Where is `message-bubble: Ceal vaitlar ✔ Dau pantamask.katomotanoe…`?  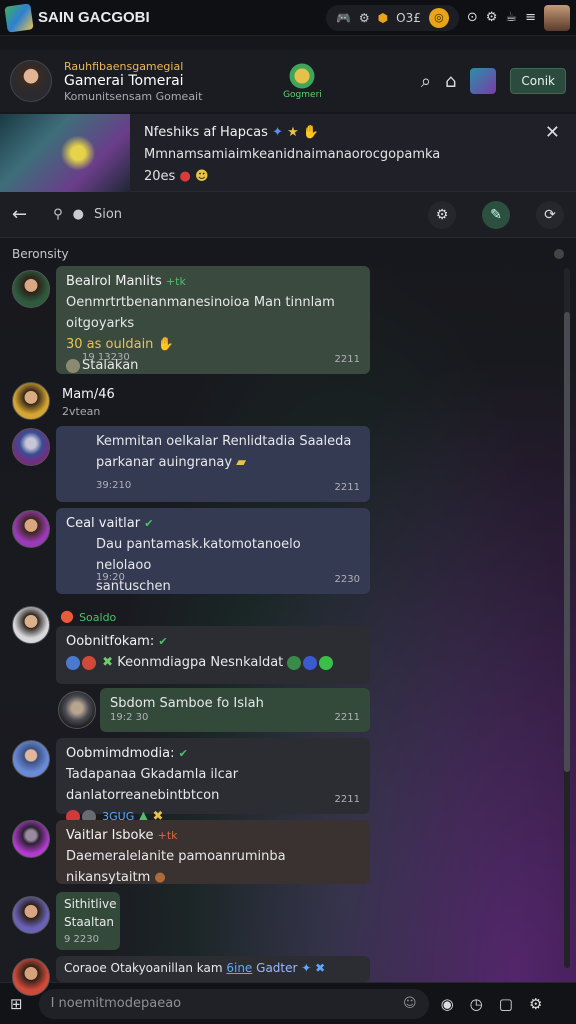
message-bubble: Ceal vaitlar ✔ Dau pantamask.katomotanoe… is located at coordinates (213, 551).